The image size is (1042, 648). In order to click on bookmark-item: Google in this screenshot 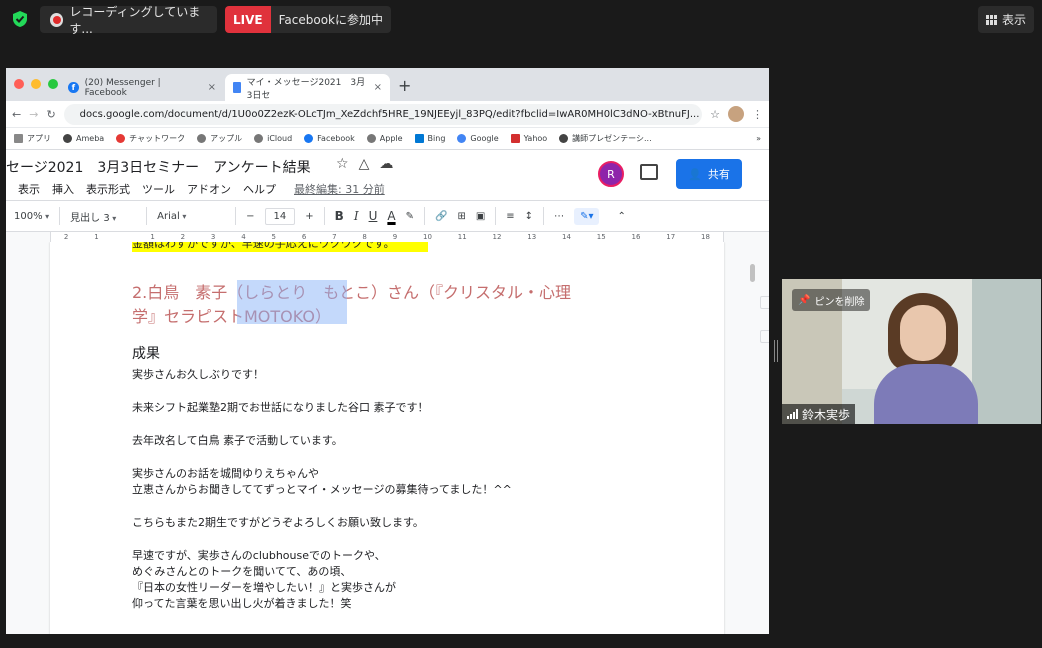, I will do `click(478, 138)`.